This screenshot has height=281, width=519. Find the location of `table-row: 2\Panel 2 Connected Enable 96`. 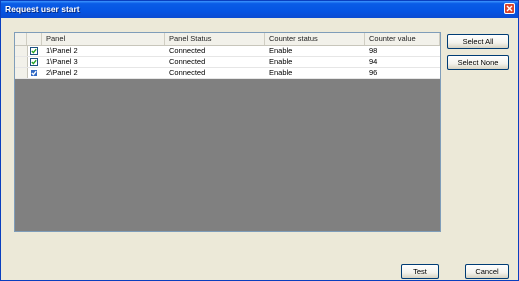

table-row: 2\Panel 2 Connected Enable 96 is located at coordinates (227, 73).